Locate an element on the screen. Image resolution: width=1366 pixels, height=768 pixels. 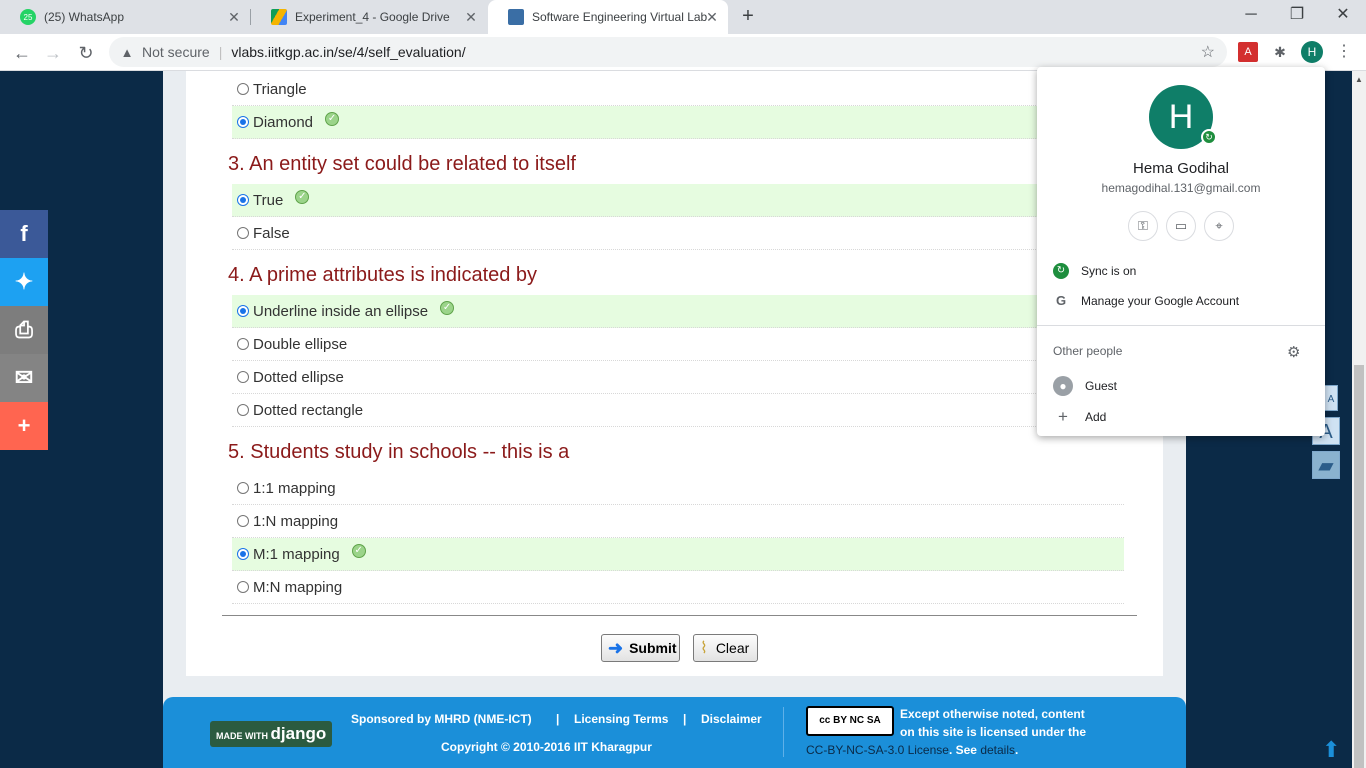
other-people-label: Other people is located at coordinates (1088, 351).